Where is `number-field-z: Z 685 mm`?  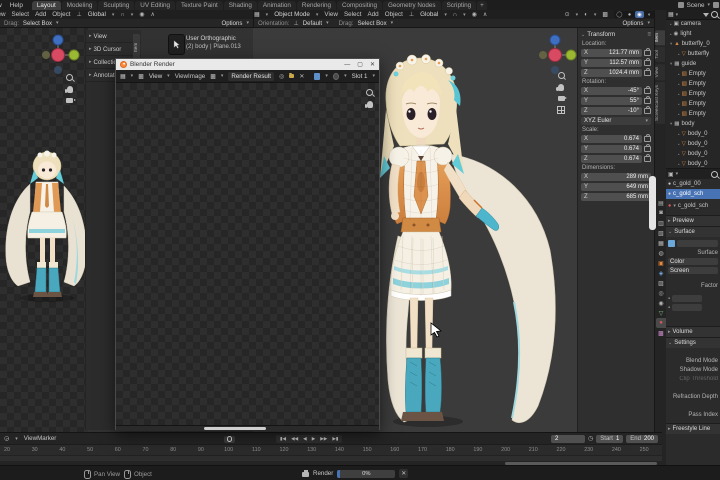
number-field-z: Z 685 mm is located at coordinates (616, 196).